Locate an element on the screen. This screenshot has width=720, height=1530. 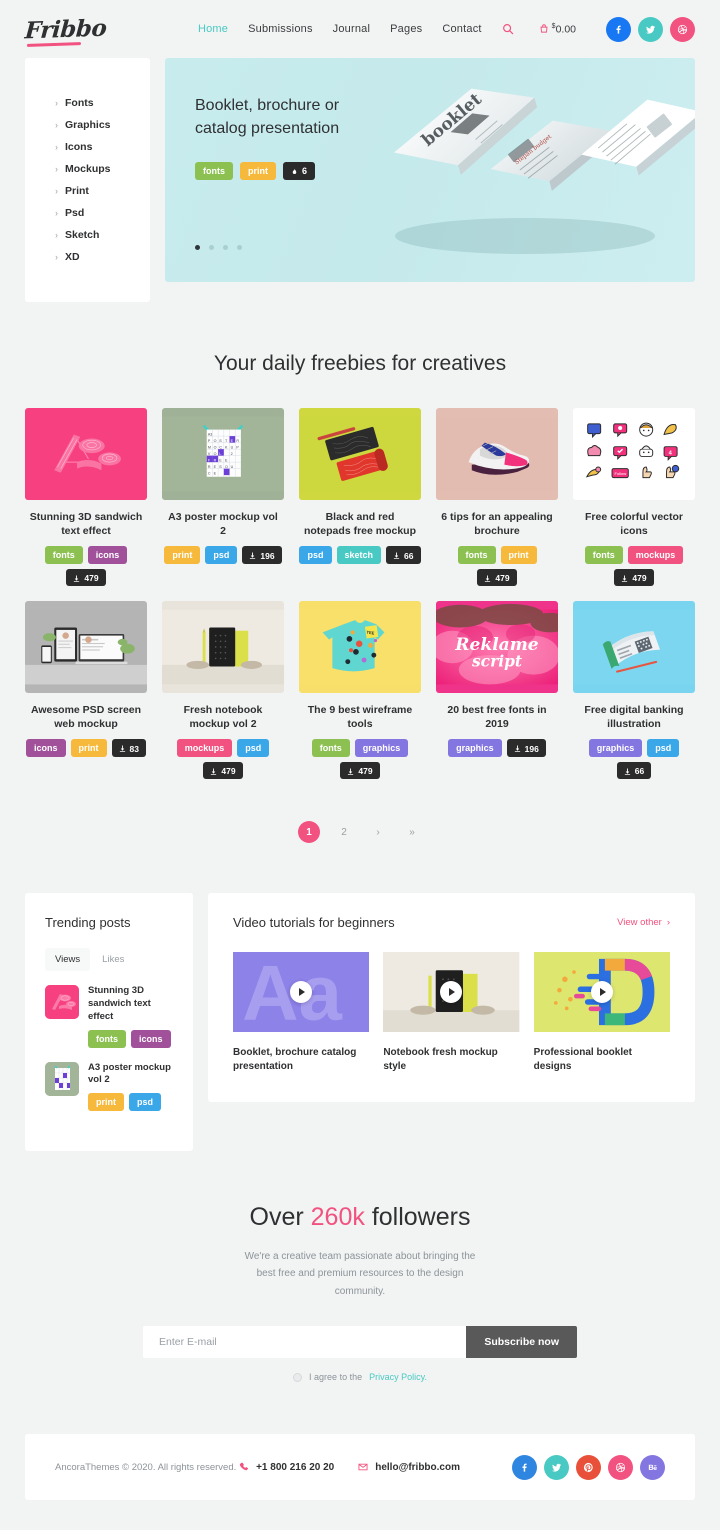
tab-views: Views is located at coordinates (68, 960).